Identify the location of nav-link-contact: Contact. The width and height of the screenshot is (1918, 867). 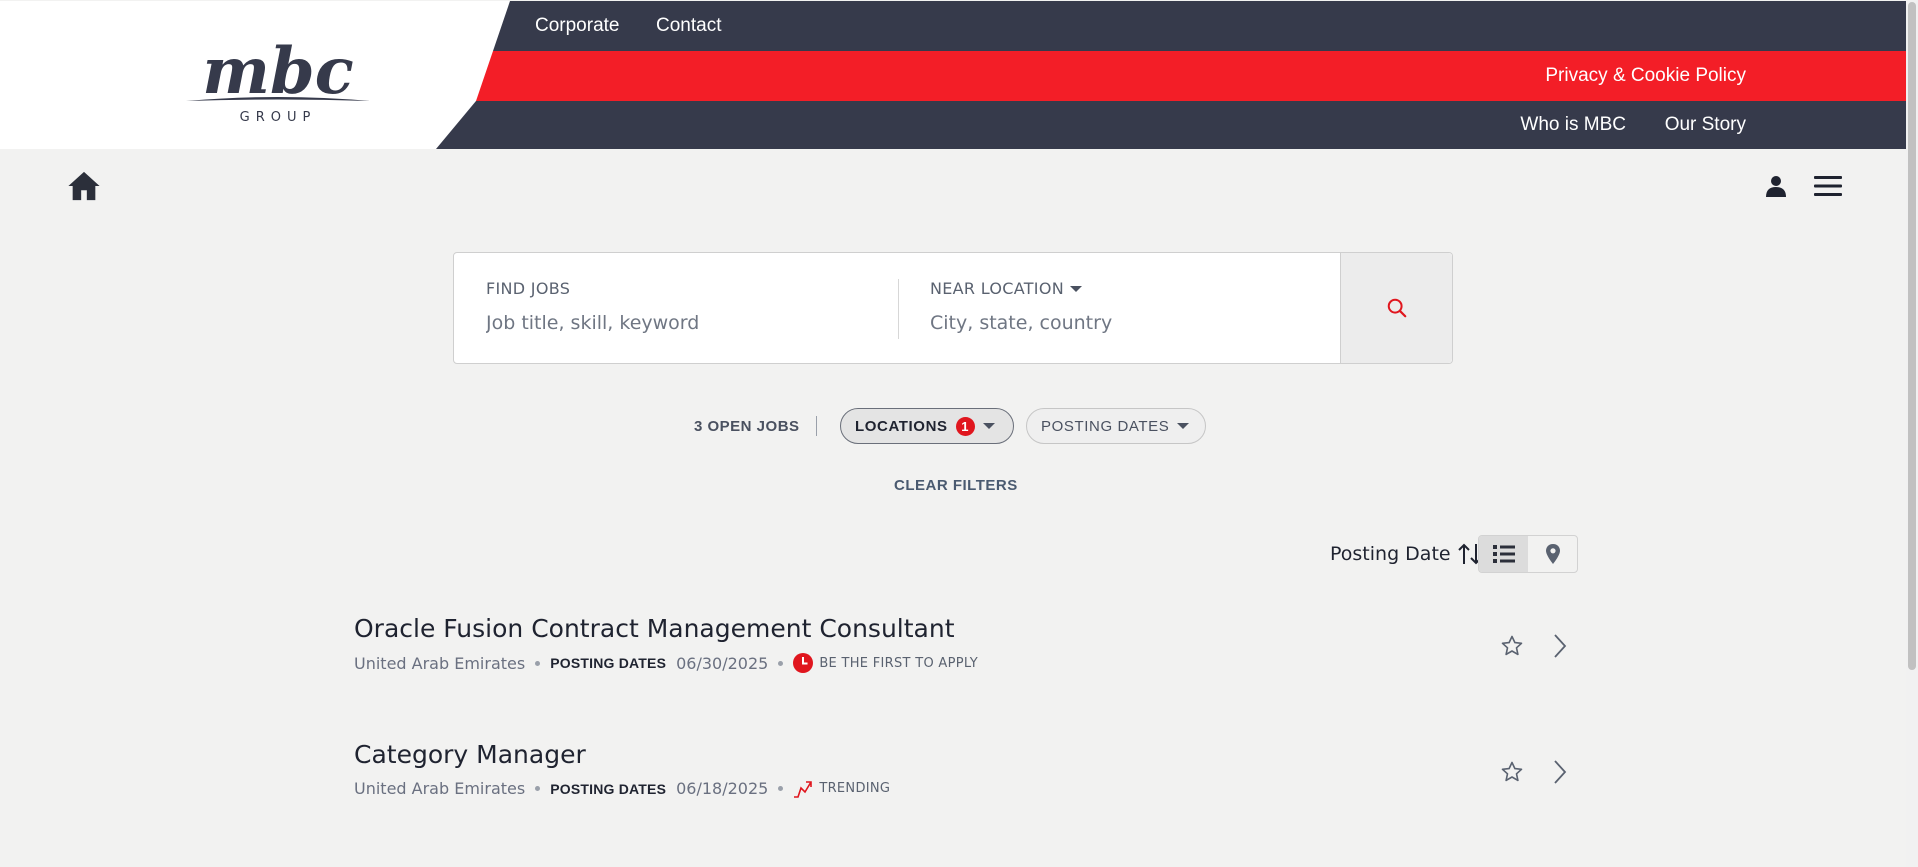
(688, 26).